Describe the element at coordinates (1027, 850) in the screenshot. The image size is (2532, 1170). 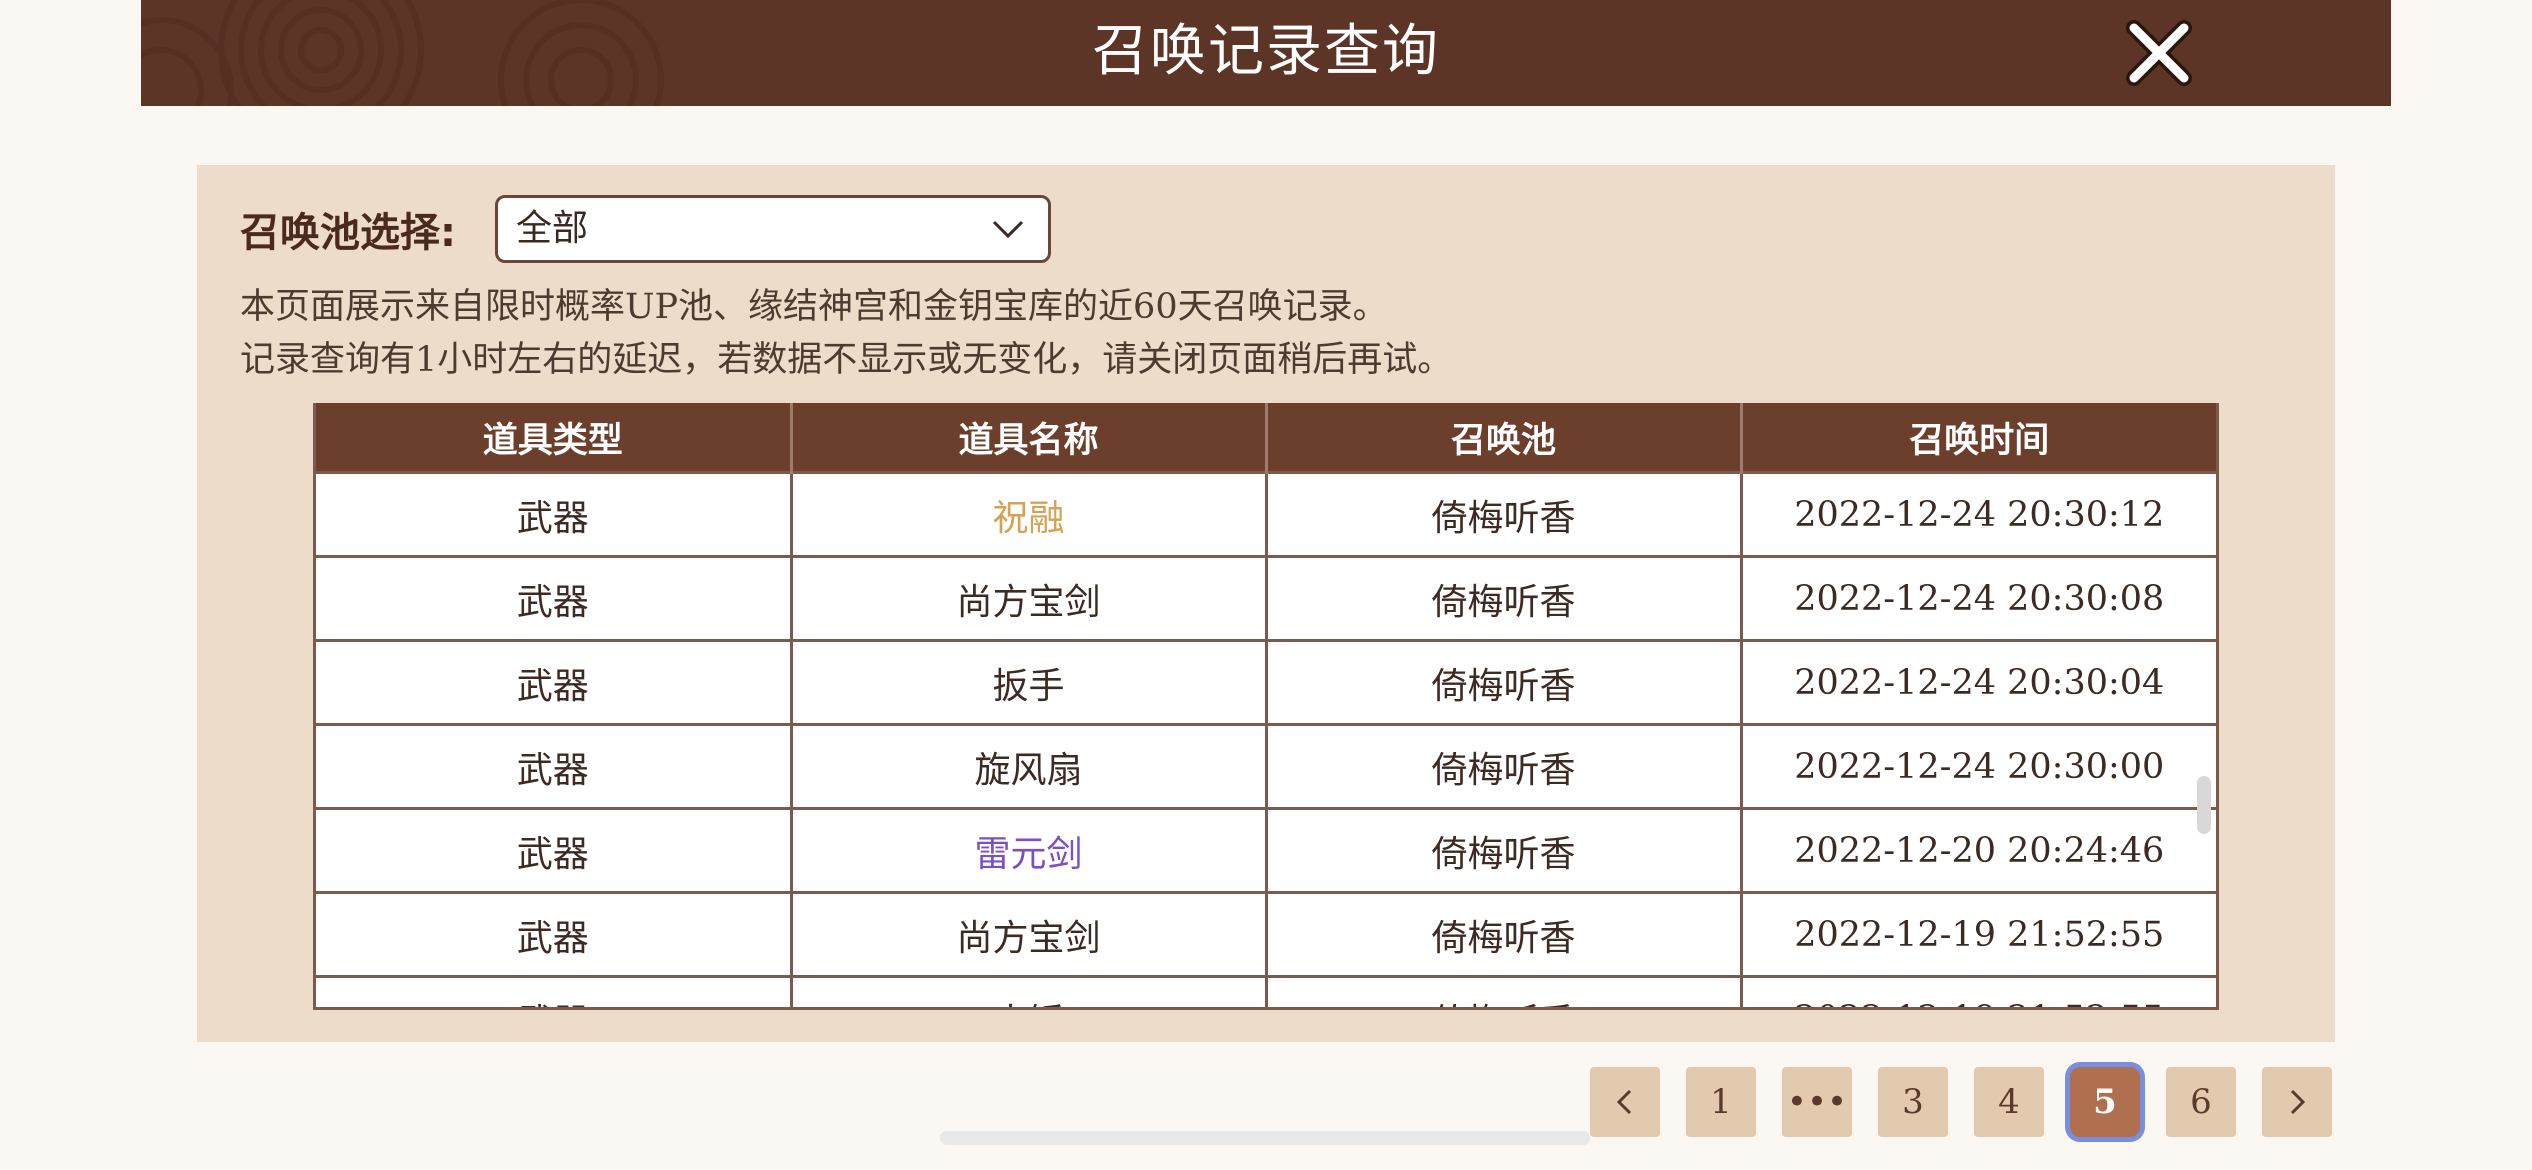
I see `cell-item-name: 雷元剑` at that location.